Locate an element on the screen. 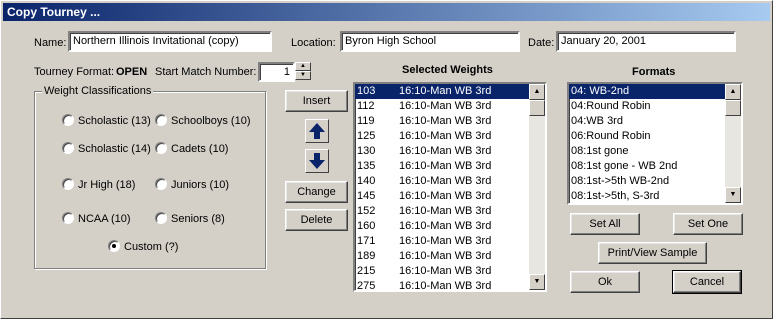 The height and width of the screenshot is (319, 773). move-up-button is located at coordinates (317, 131).